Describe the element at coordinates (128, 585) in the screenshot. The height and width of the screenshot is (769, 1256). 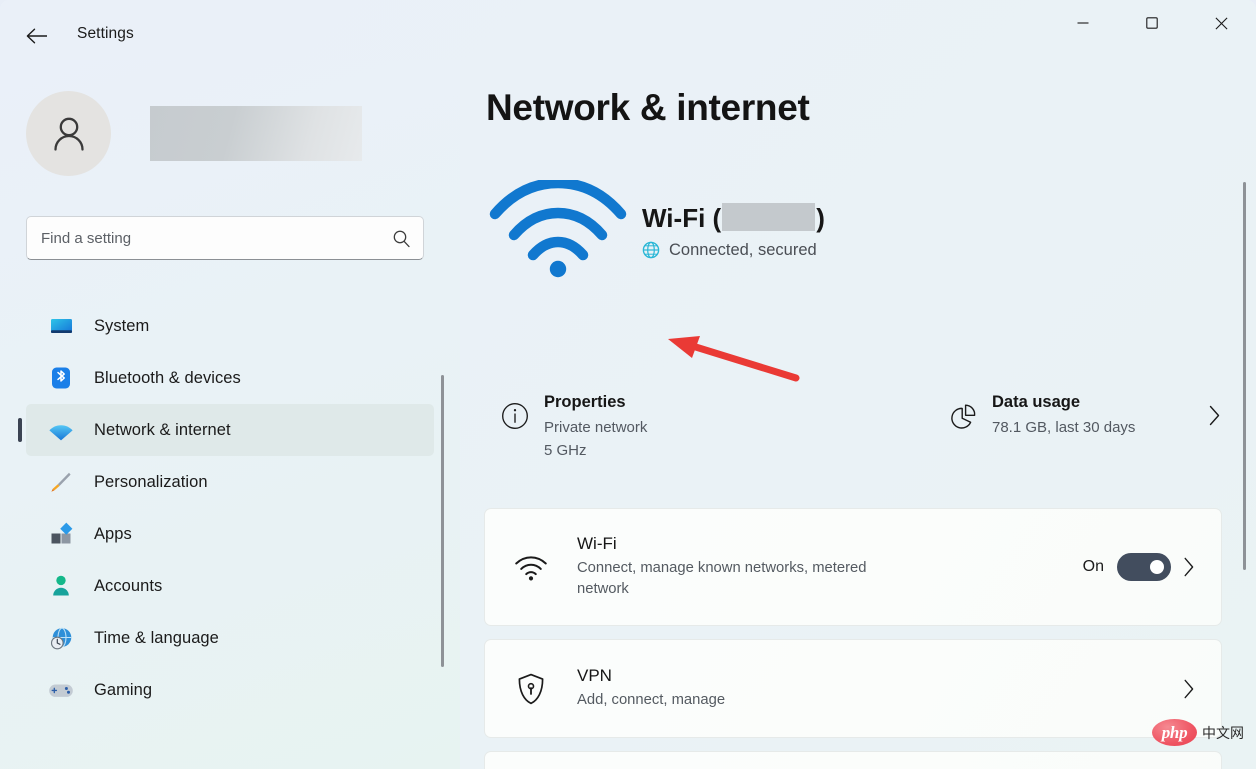
I see `sidebar-item-label: Accounts` at that location.